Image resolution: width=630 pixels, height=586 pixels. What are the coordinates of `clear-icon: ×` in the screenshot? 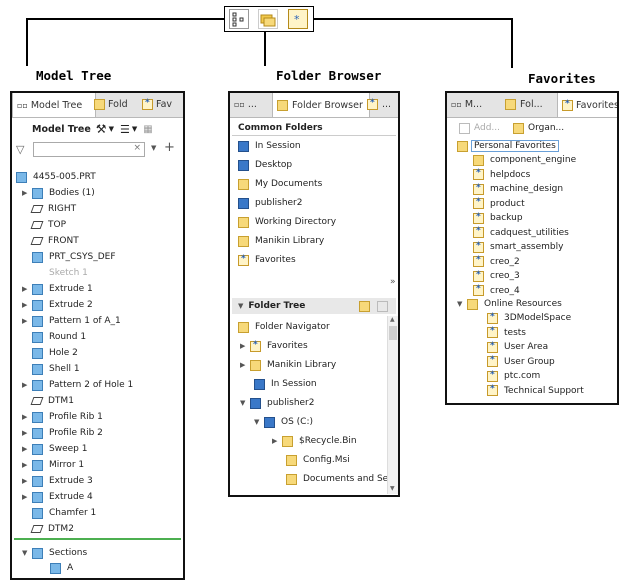 It's located at (137, 148).